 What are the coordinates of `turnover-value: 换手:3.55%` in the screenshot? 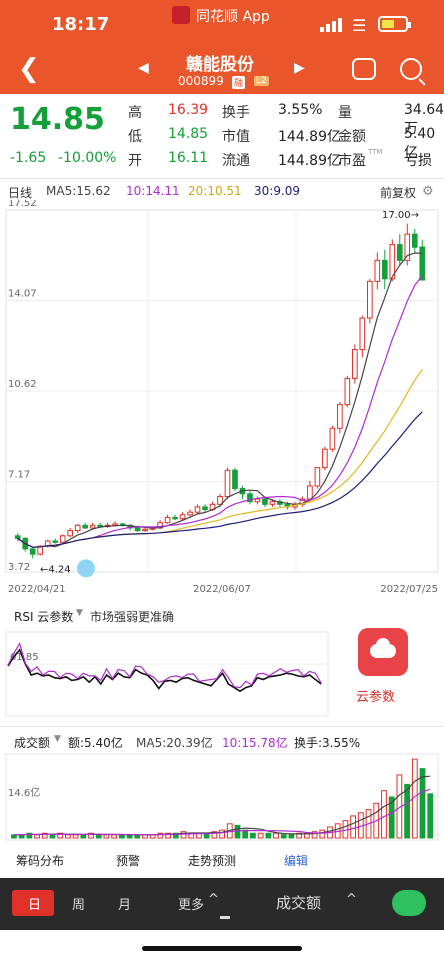 It's located at (327, 743).